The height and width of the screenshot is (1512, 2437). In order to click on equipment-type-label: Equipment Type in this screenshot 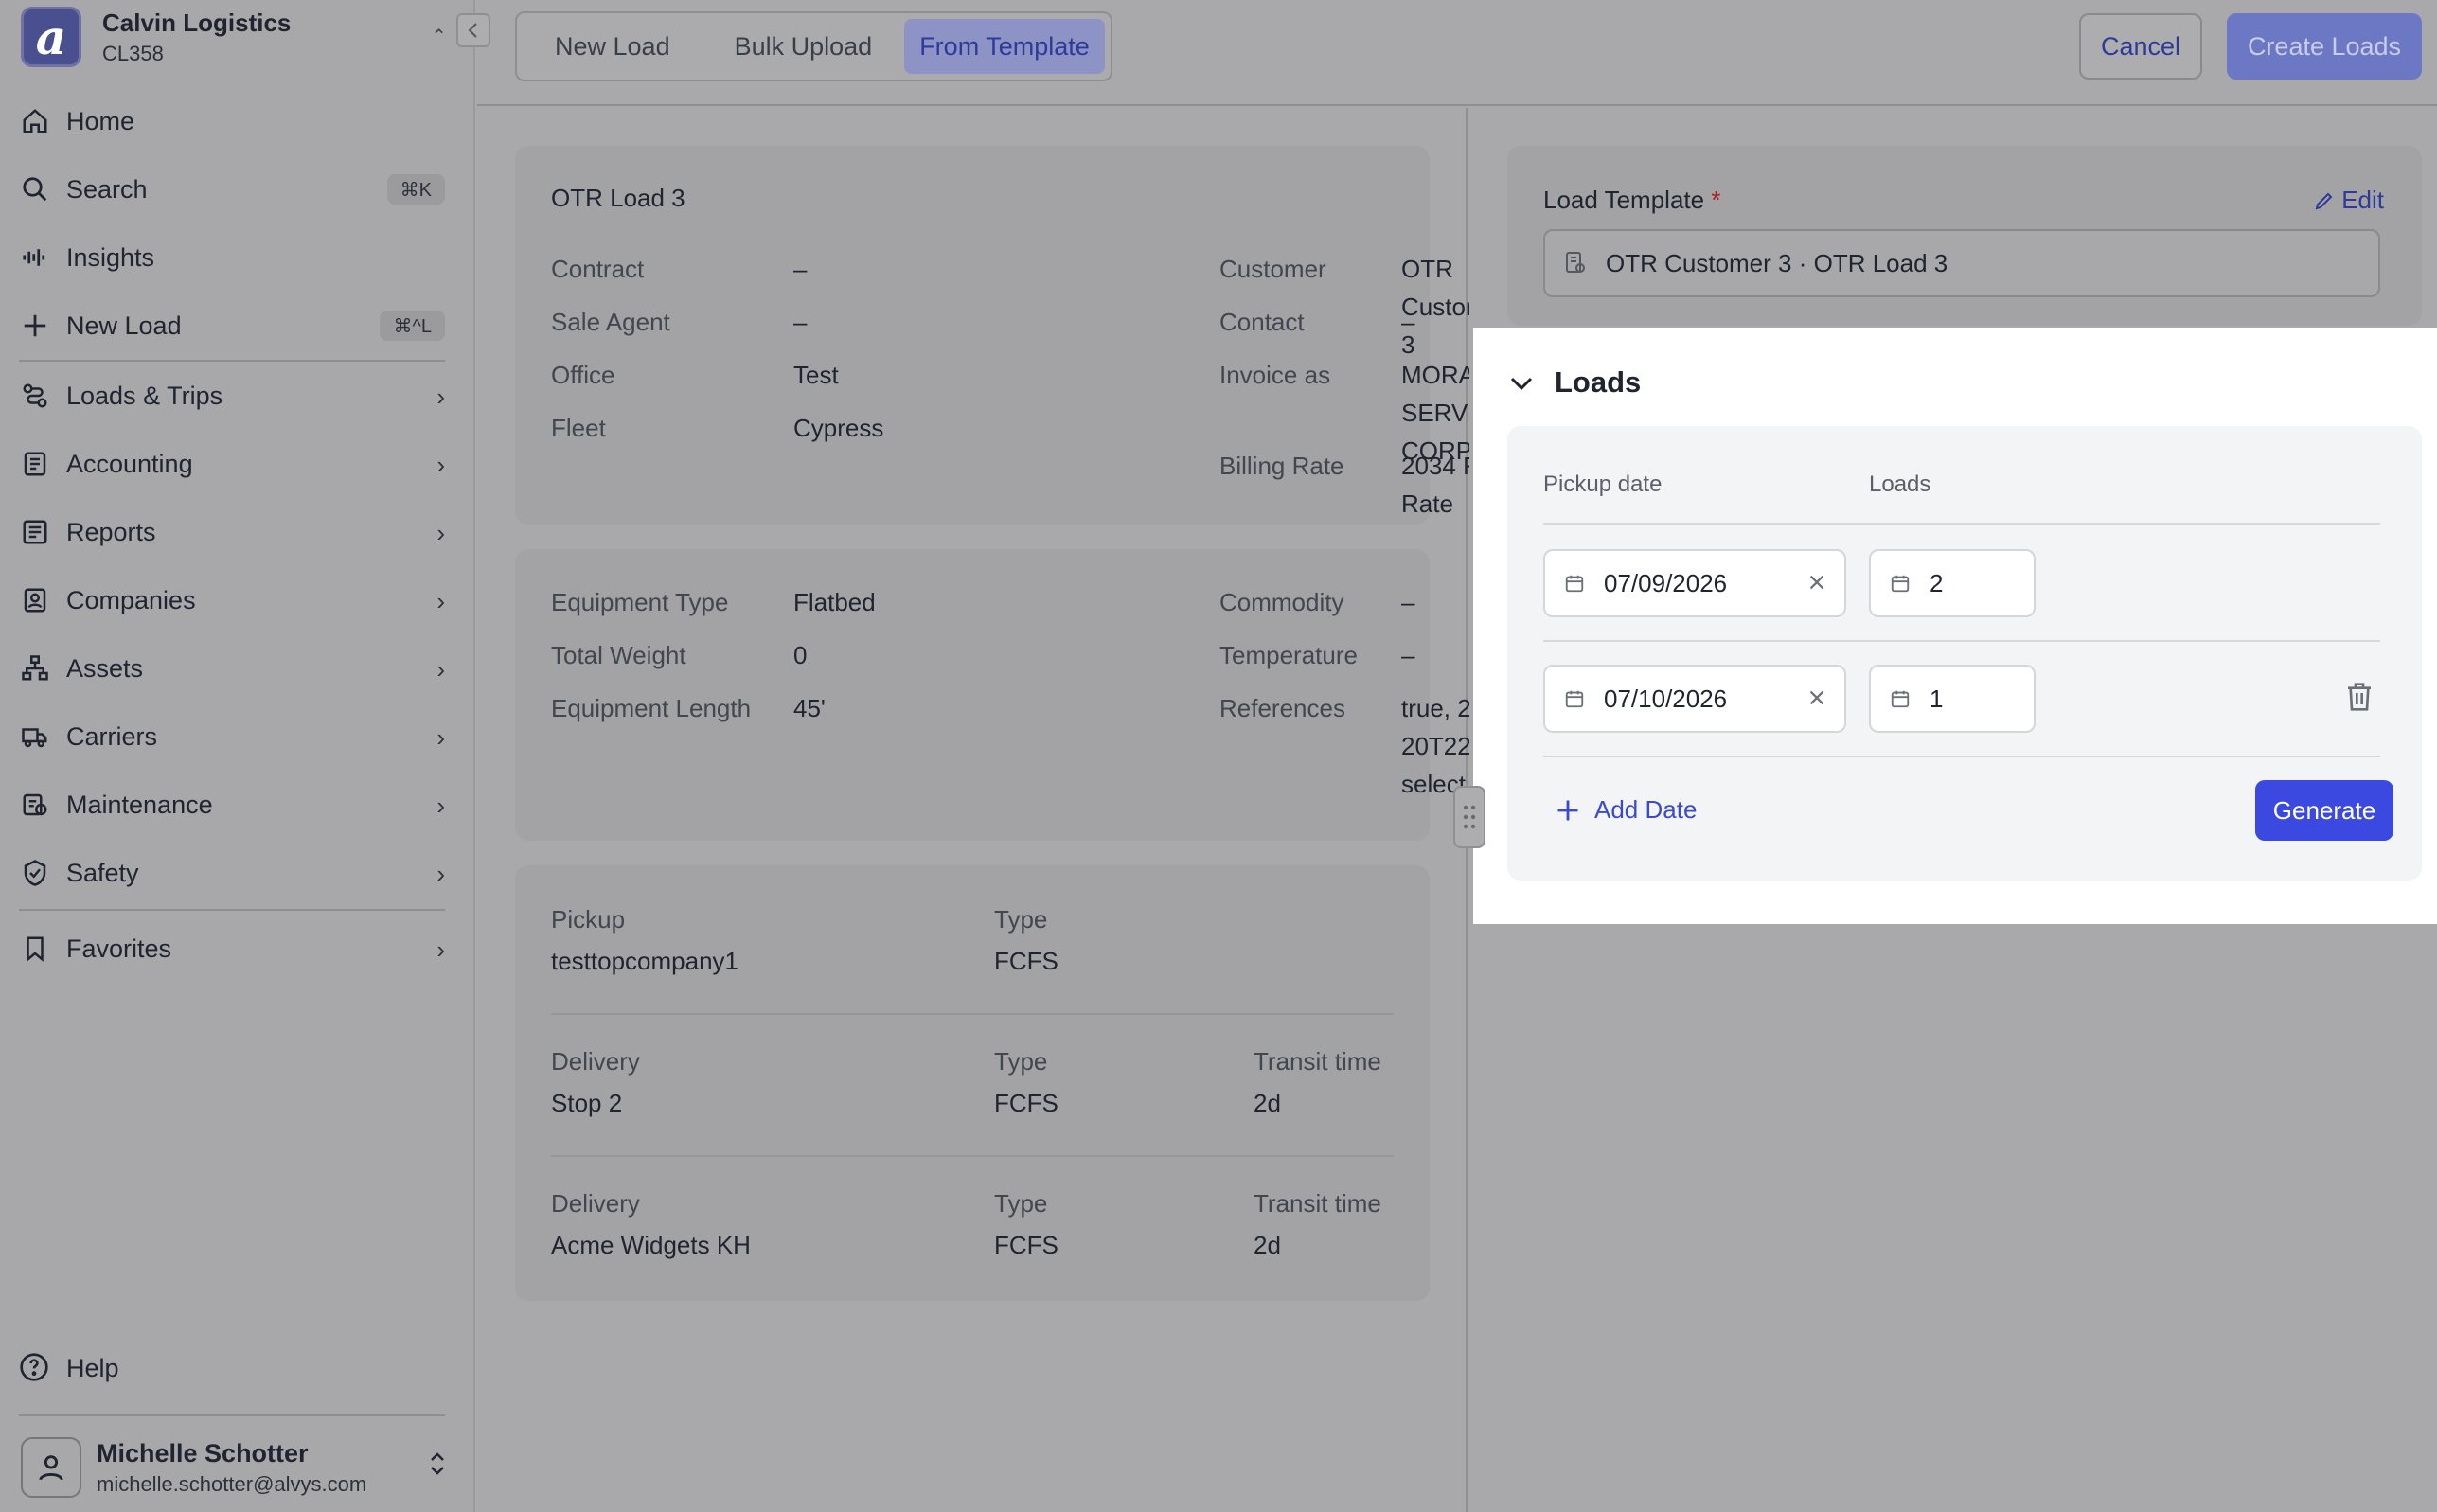, I will do `click(640, 602)`.